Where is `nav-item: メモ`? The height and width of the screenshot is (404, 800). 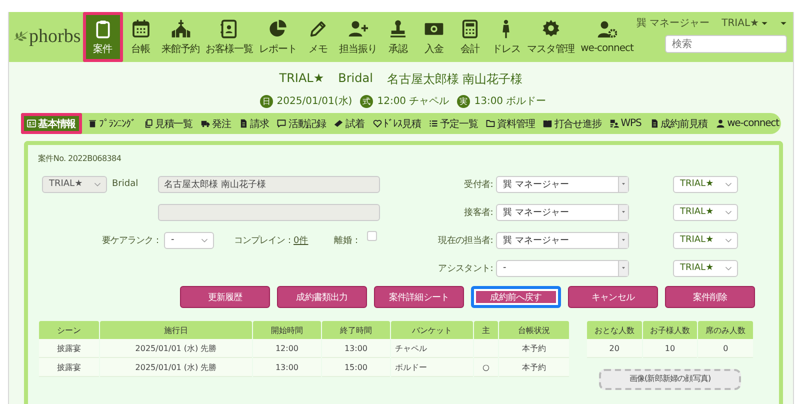 nav-item: メモ is located at coordinates (318, 37).